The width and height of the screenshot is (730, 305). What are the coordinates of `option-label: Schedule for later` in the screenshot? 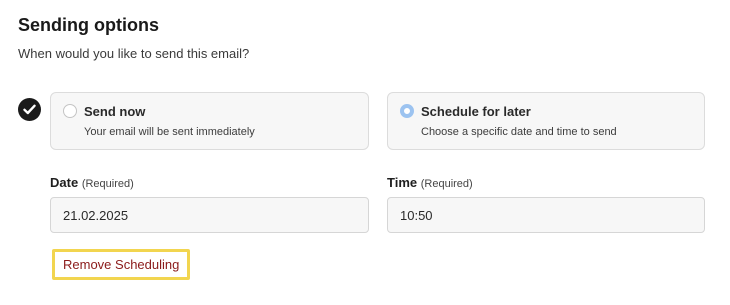 It's located at (476, 111).